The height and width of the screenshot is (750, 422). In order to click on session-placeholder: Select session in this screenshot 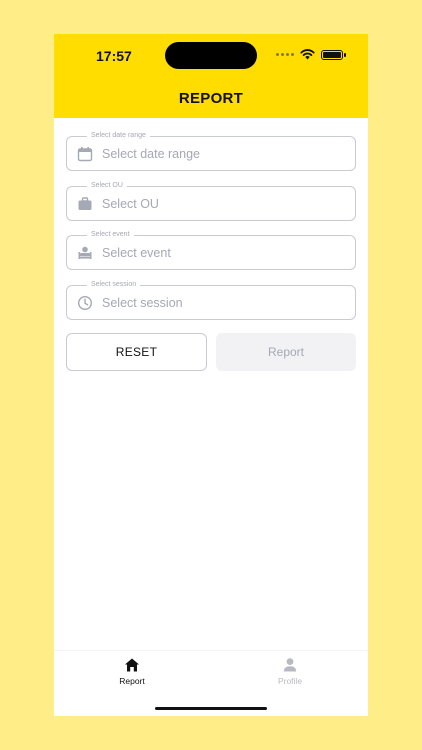, I will do `click(142, 303)`.